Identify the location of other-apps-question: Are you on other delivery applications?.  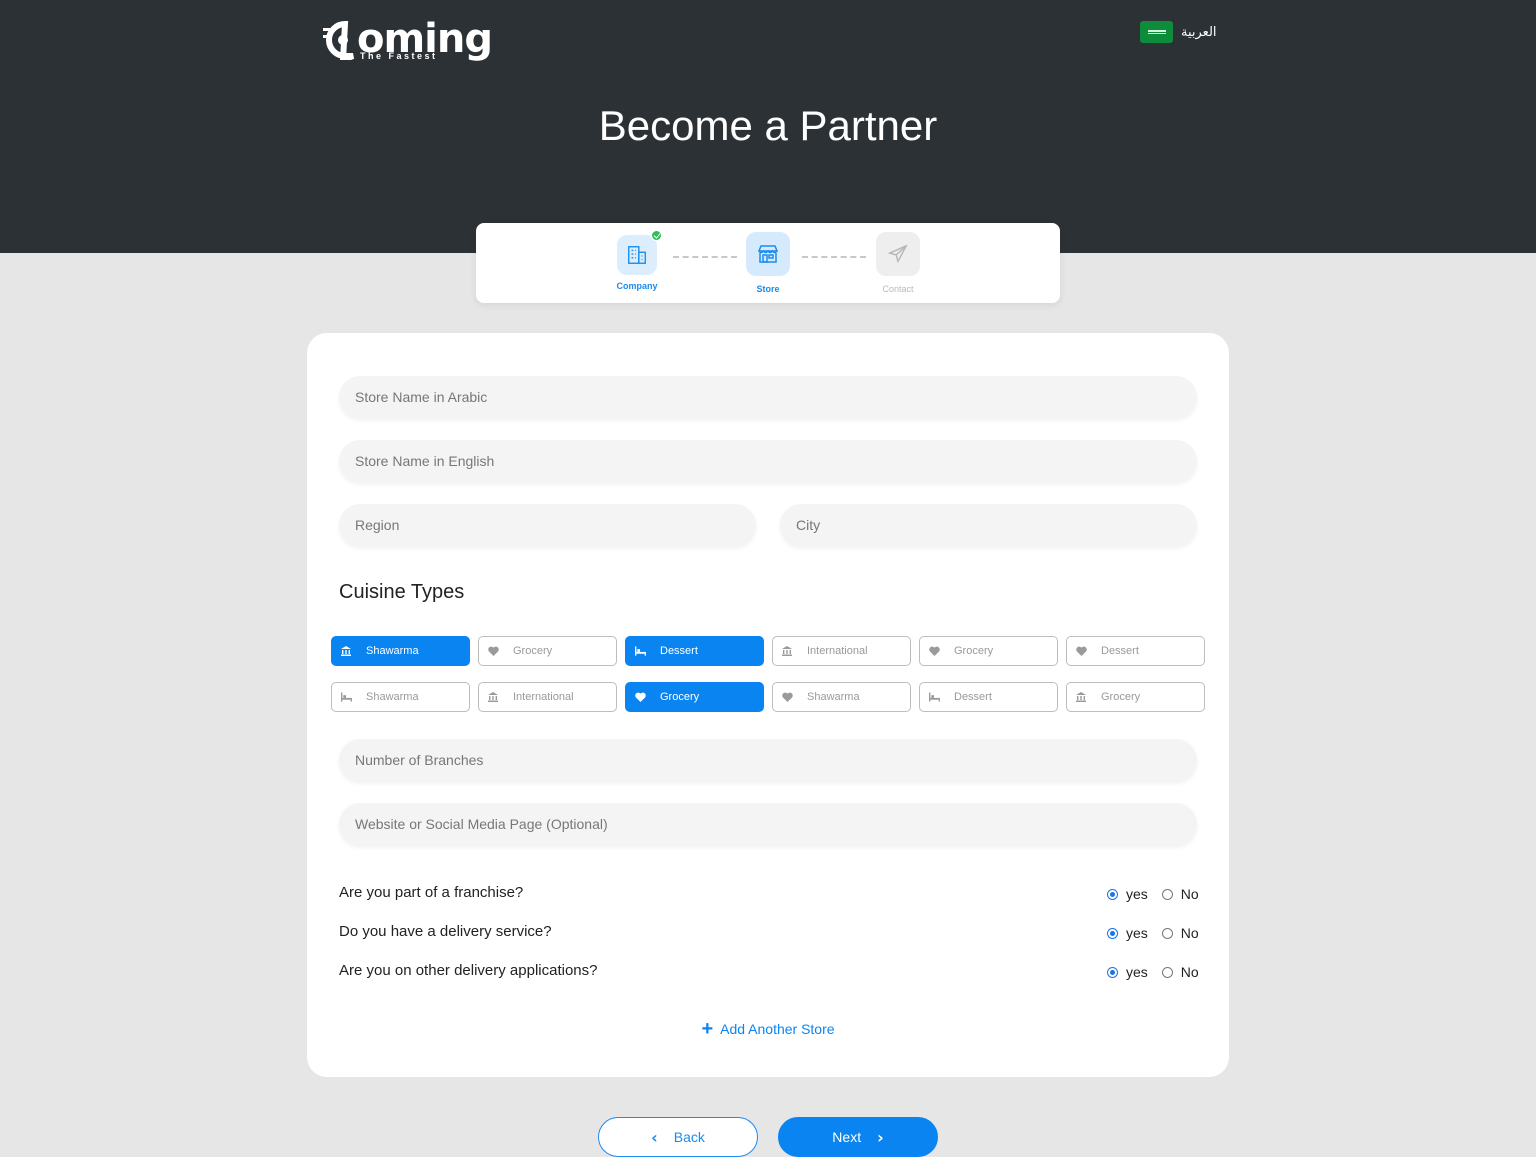
(468, 970).